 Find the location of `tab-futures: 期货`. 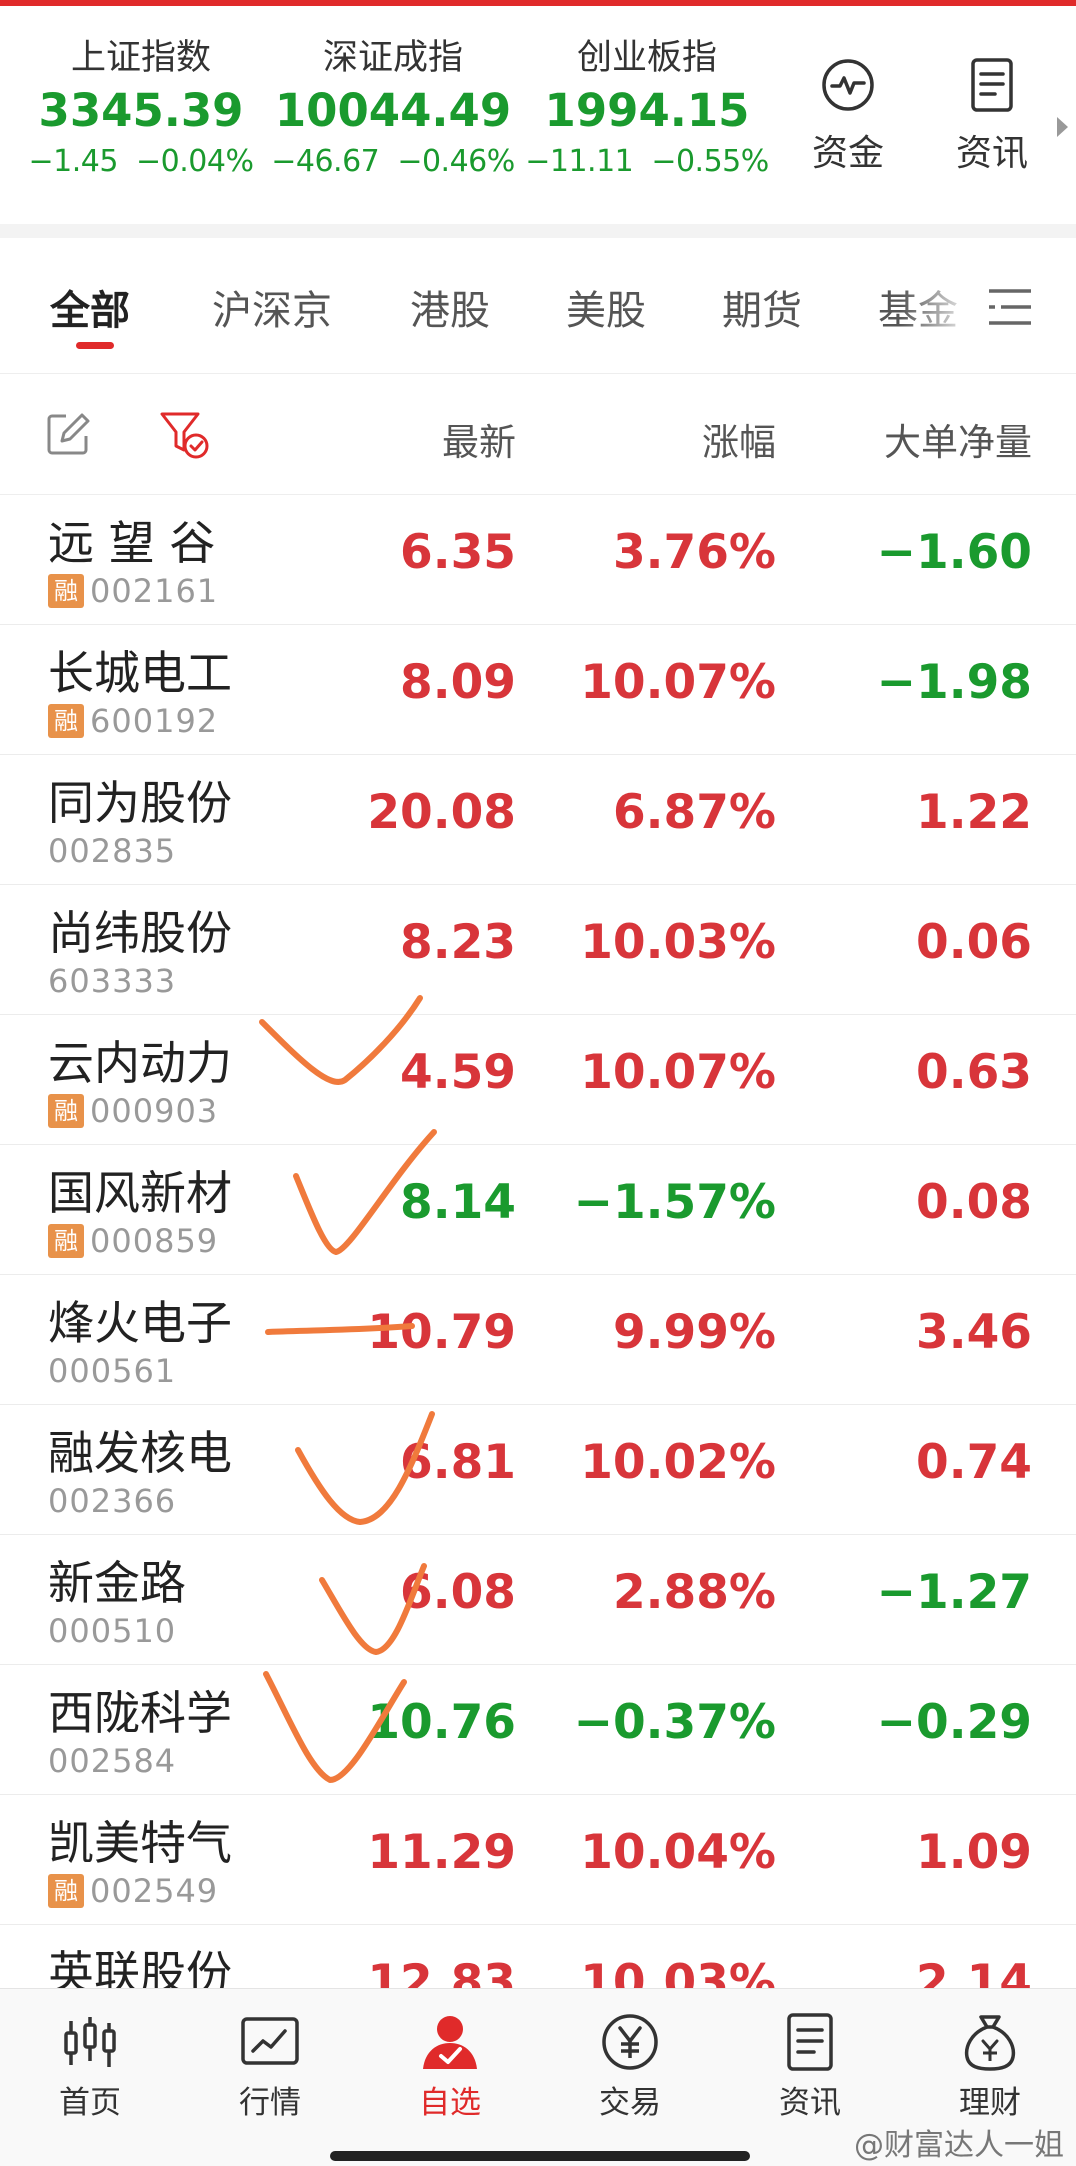

tab-futures: 期货 is located at coordinates (762, 307).